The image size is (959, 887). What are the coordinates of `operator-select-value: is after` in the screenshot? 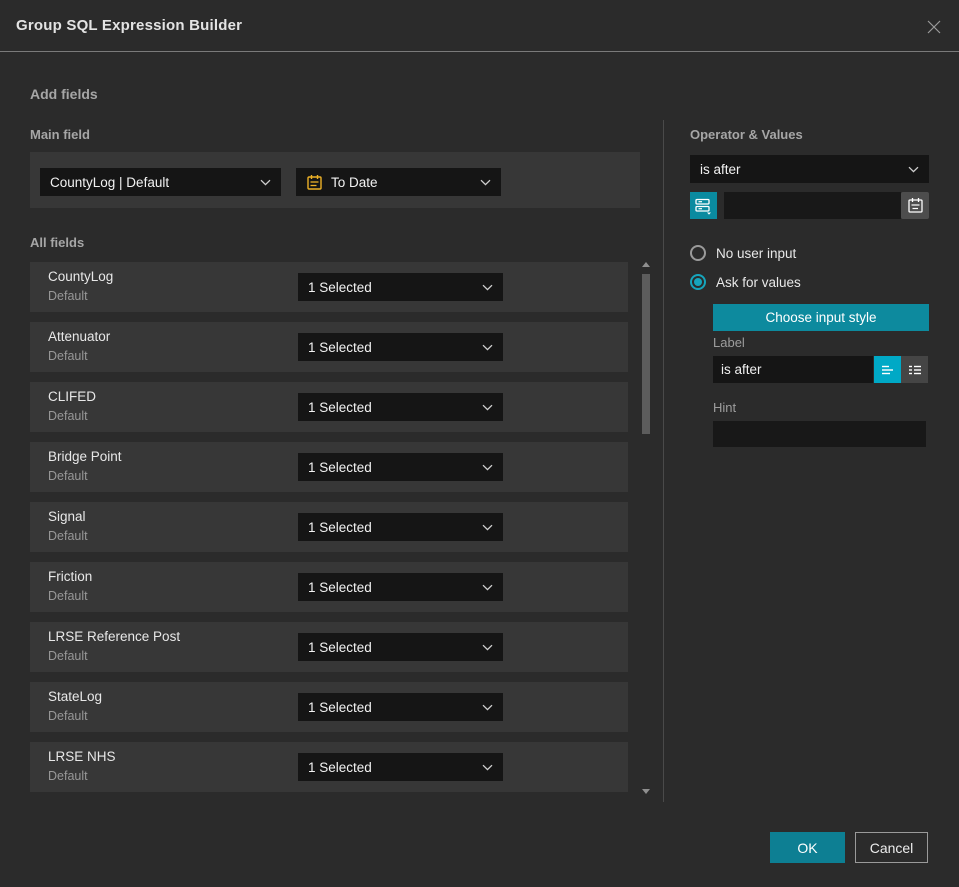 It's located at (720, 169).